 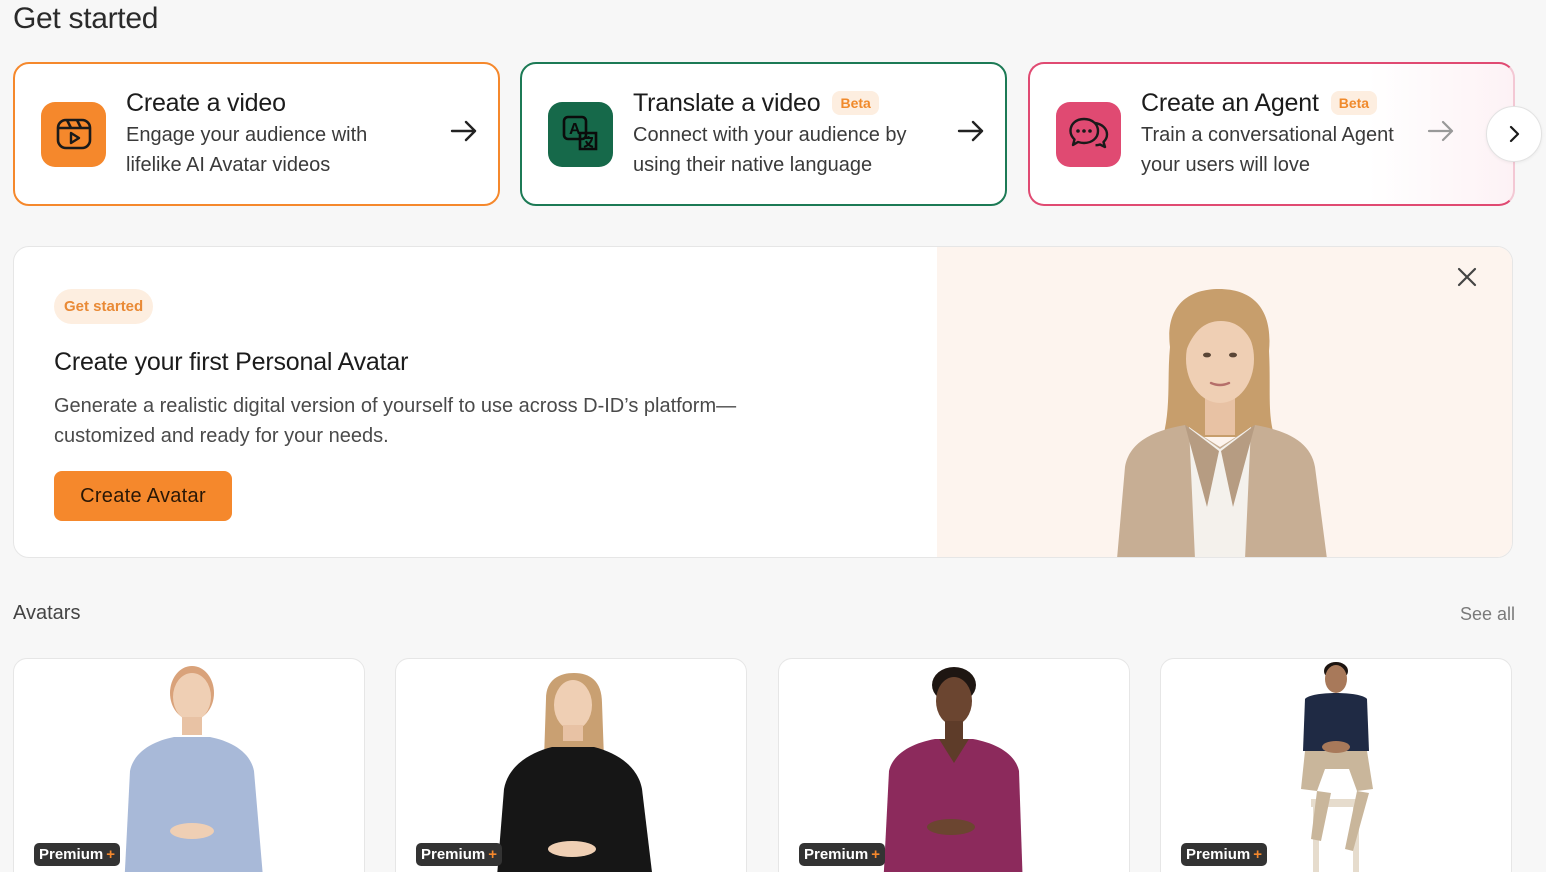 I want to click on banner-desc-line: customized and ready for your needs., so click(x=221, y=436).